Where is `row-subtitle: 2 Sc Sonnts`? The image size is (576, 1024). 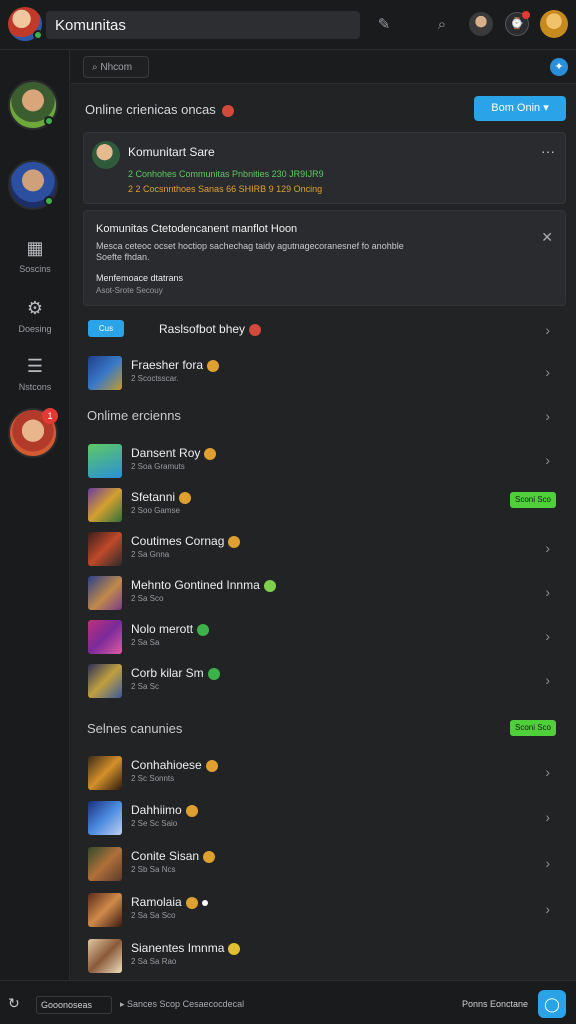
row-subtitle: 2 Sc Sonnts is located at coordinates (153, 778).